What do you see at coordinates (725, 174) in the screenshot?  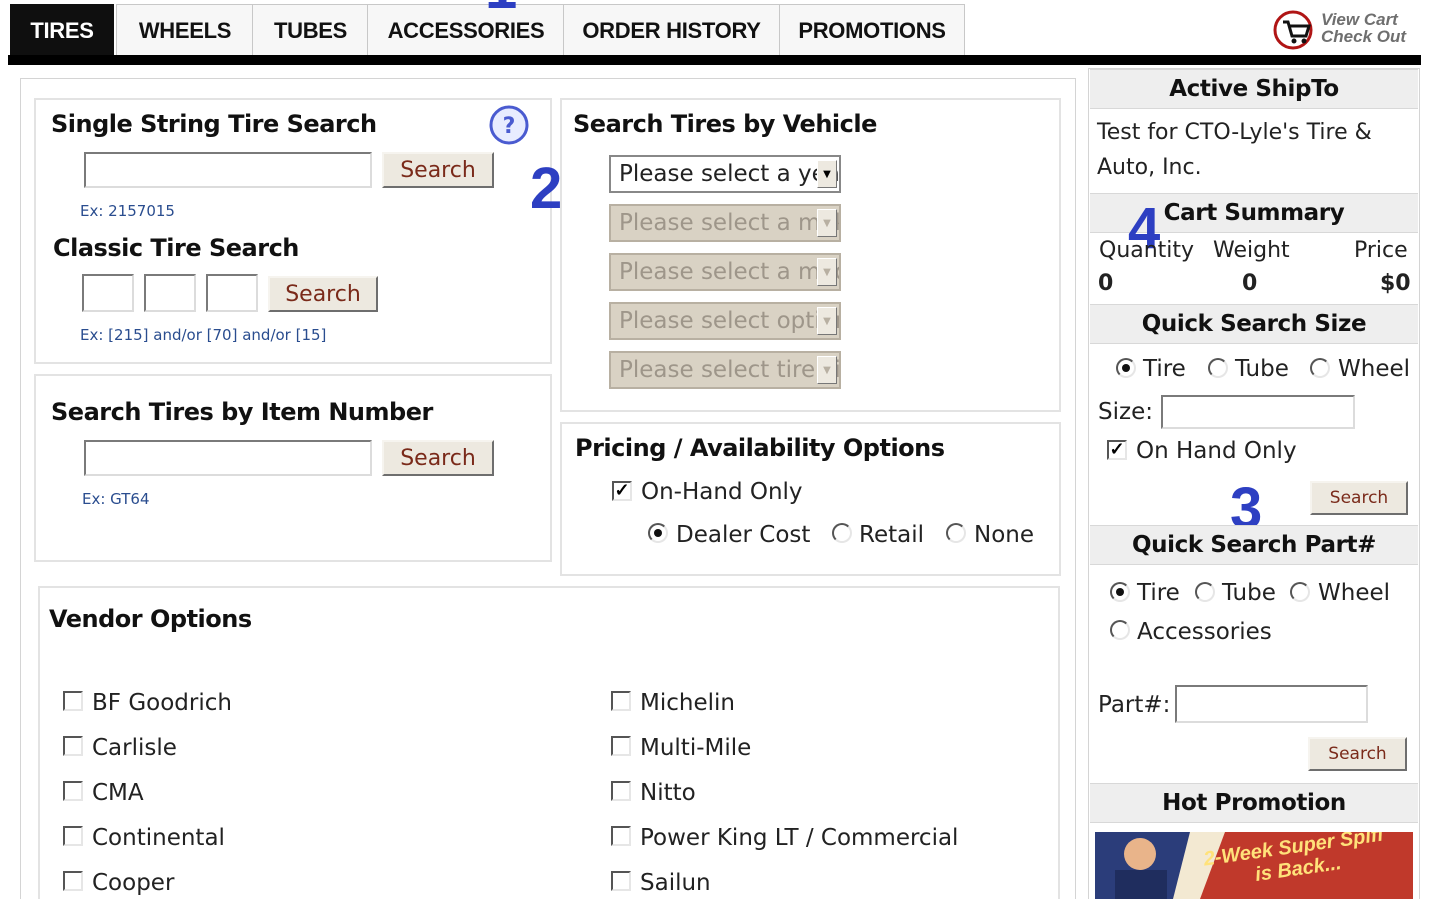 I see `vehicle-year-select: Please select a year ▼` at bounding box center [725, 174].